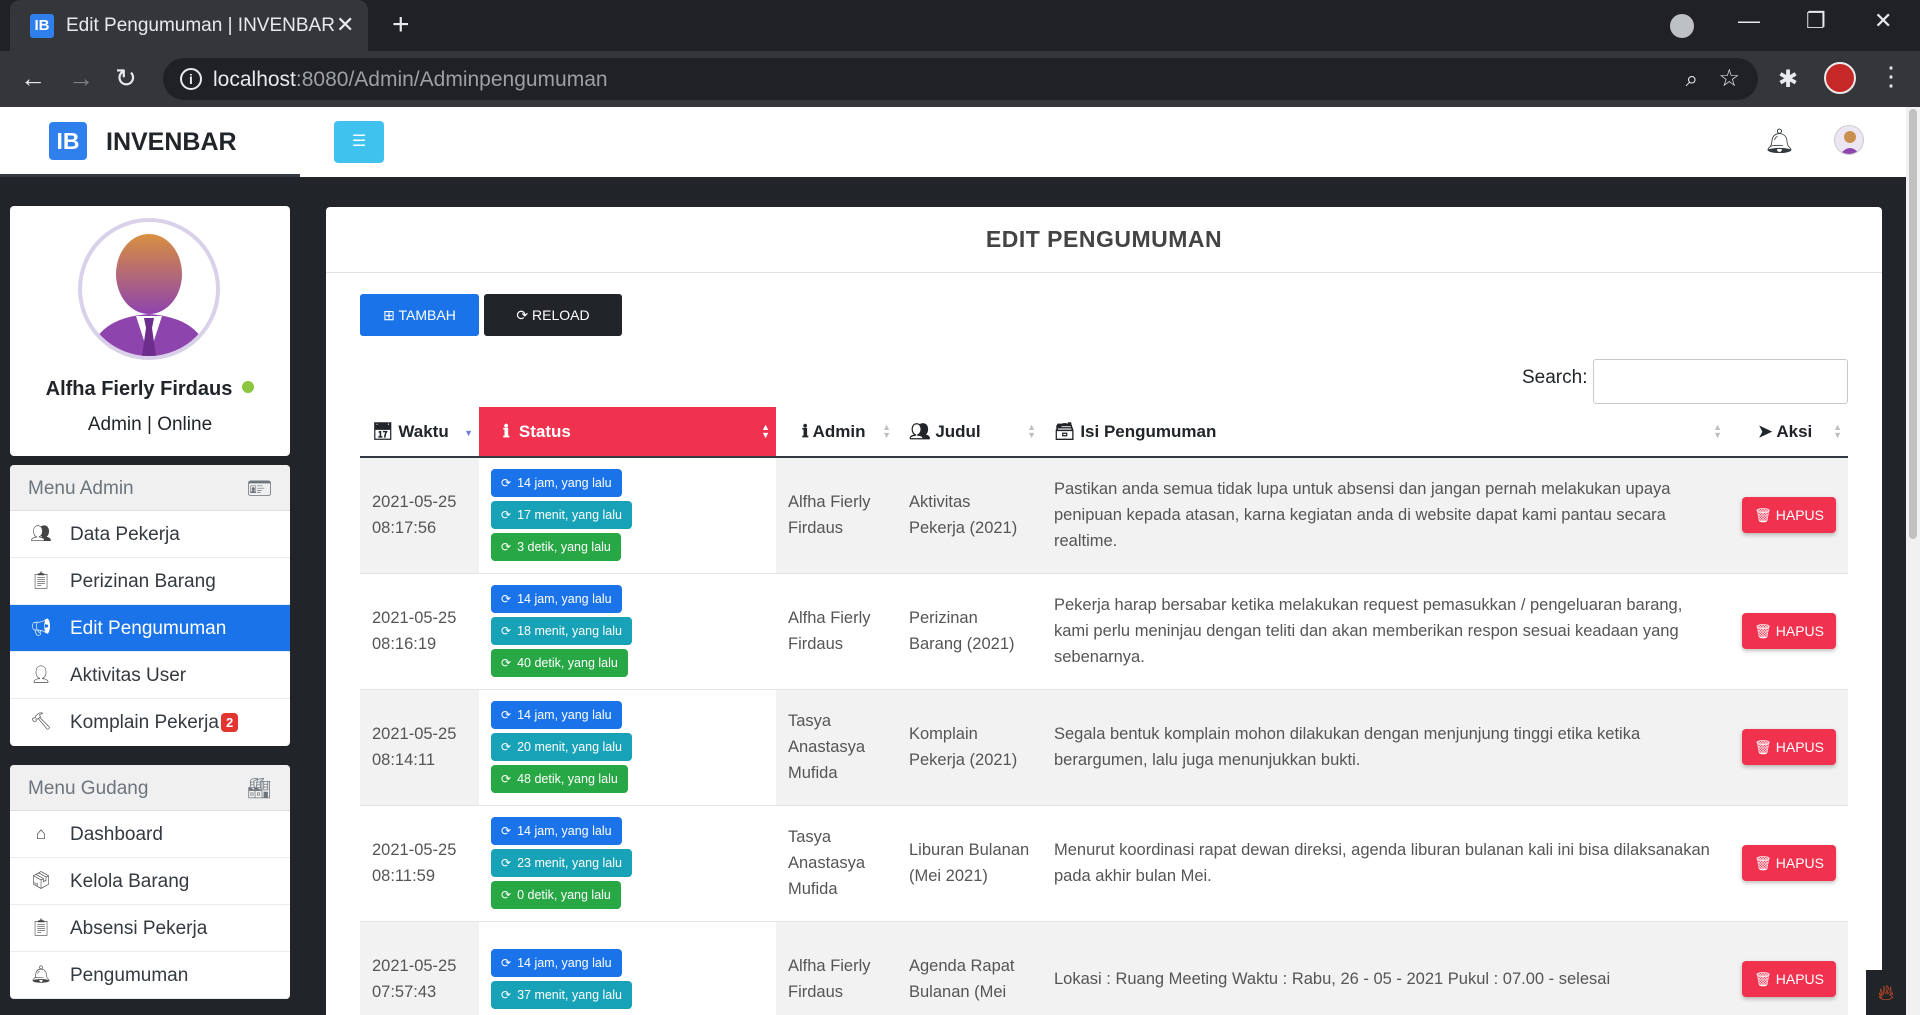  I want to click on plus-square-icon: ⊞, so click(389, 315).